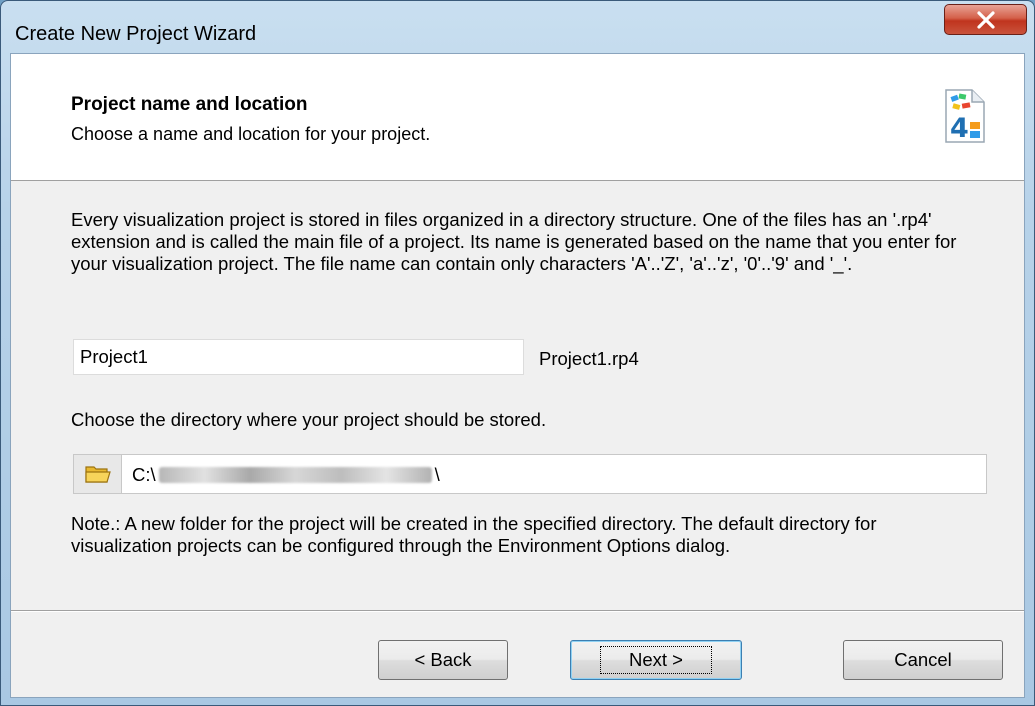  Describe the element at coordinates (959, 128) in the screenshot. I see `svg-text: 4` at that location.